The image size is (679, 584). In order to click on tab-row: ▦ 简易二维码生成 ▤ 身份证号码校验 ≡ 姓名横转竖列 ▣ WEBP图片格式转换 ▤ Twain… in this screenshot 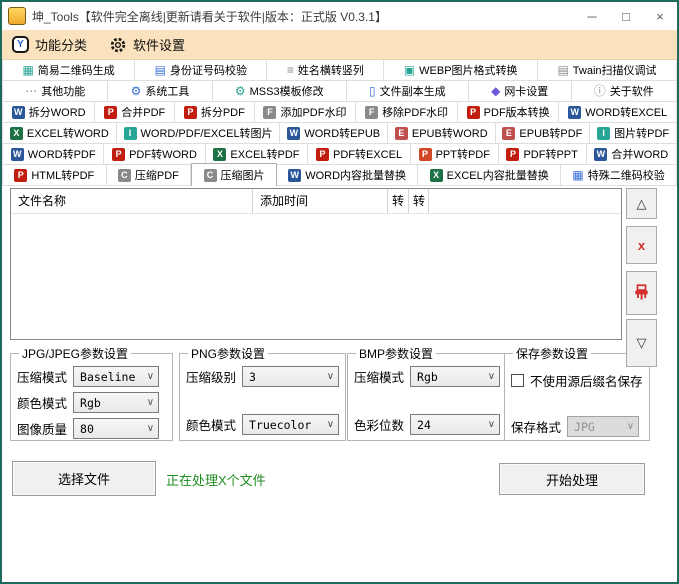, I will do `click(339, 70)`.